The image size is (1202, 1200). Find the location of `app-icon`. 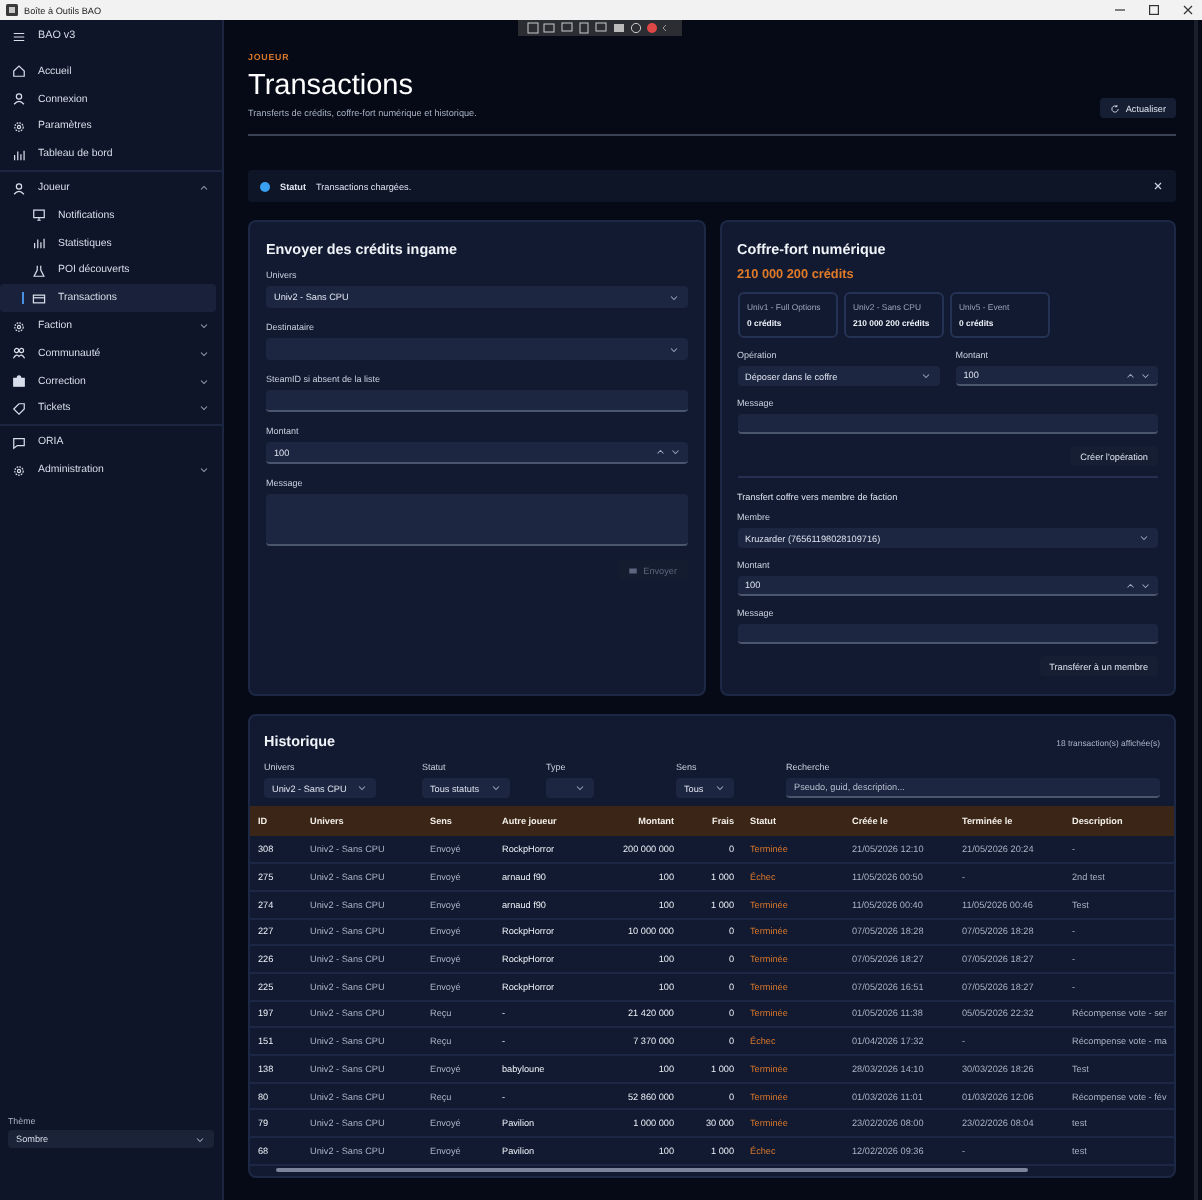

app-icon is located at coordinates (12, 10).